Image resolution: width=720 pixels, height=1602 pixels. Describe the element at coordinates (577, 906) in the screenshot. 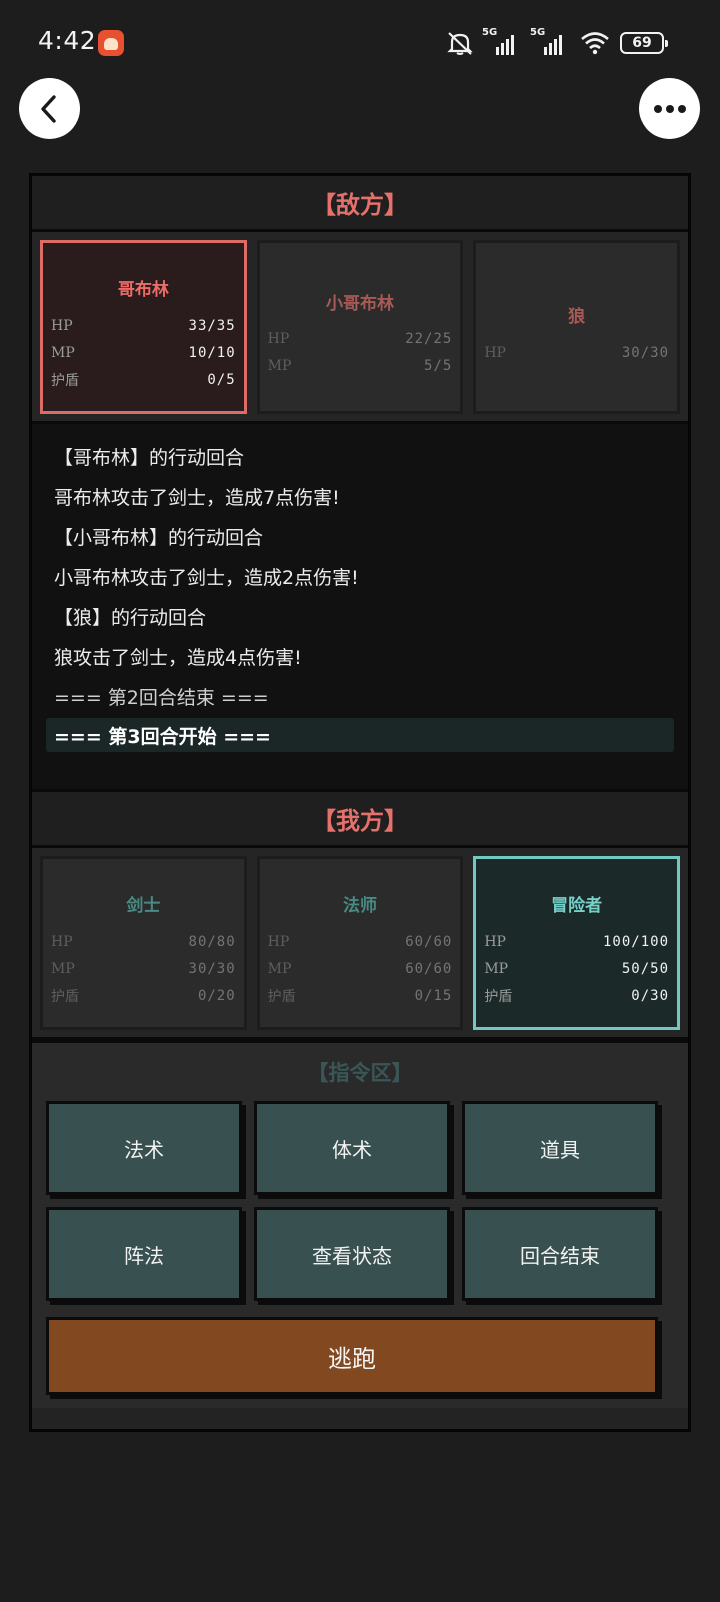

I see `unit-name: 冒险者` at that location.